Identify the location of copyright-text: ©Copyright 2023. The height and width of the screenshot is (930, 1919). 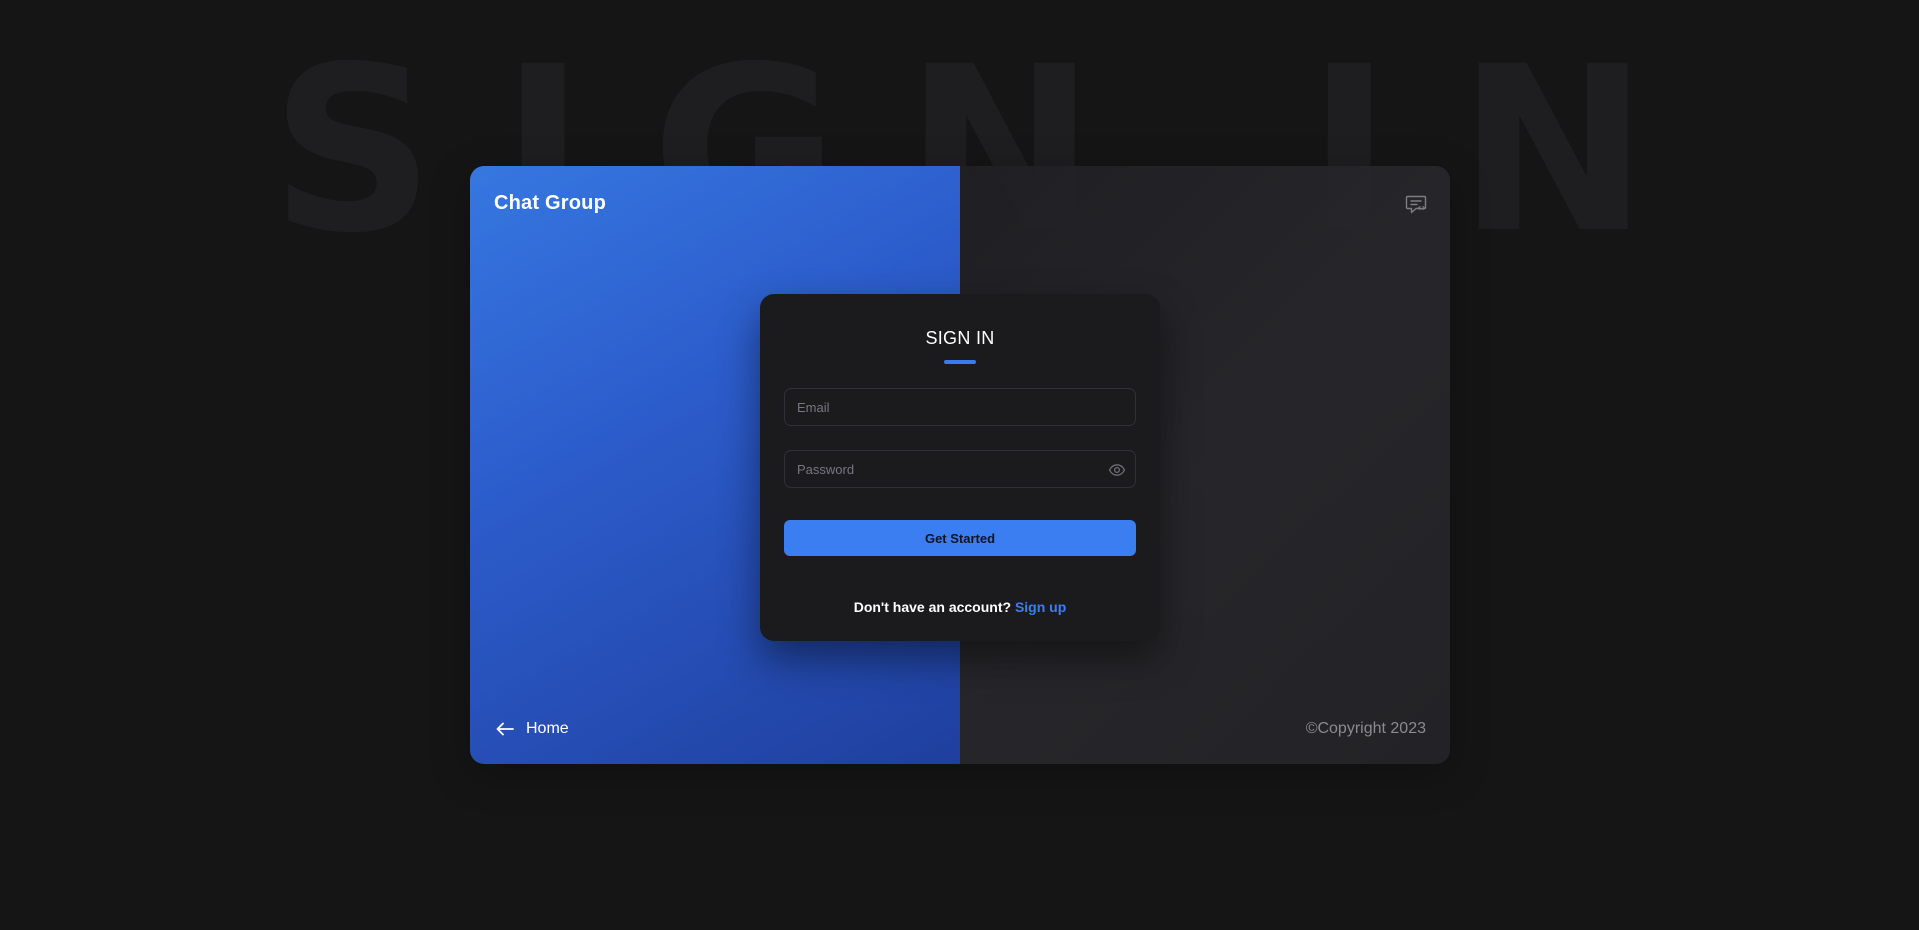
(1365, 728).